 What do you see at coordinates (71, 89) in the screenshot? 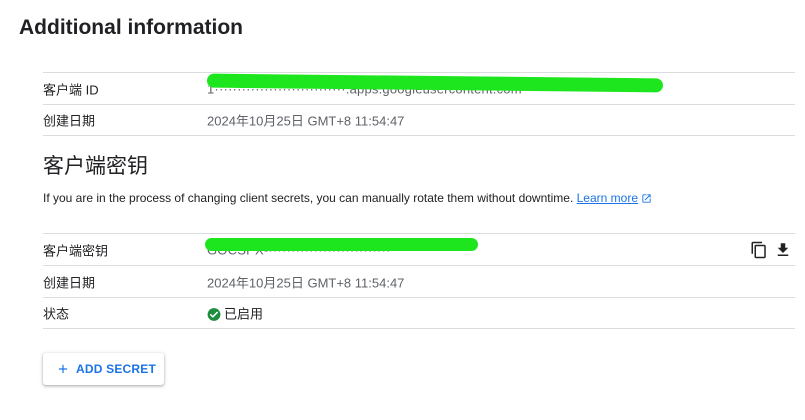
I see `client-id-label: 客户端 ID` at bounding box center [71, 89].